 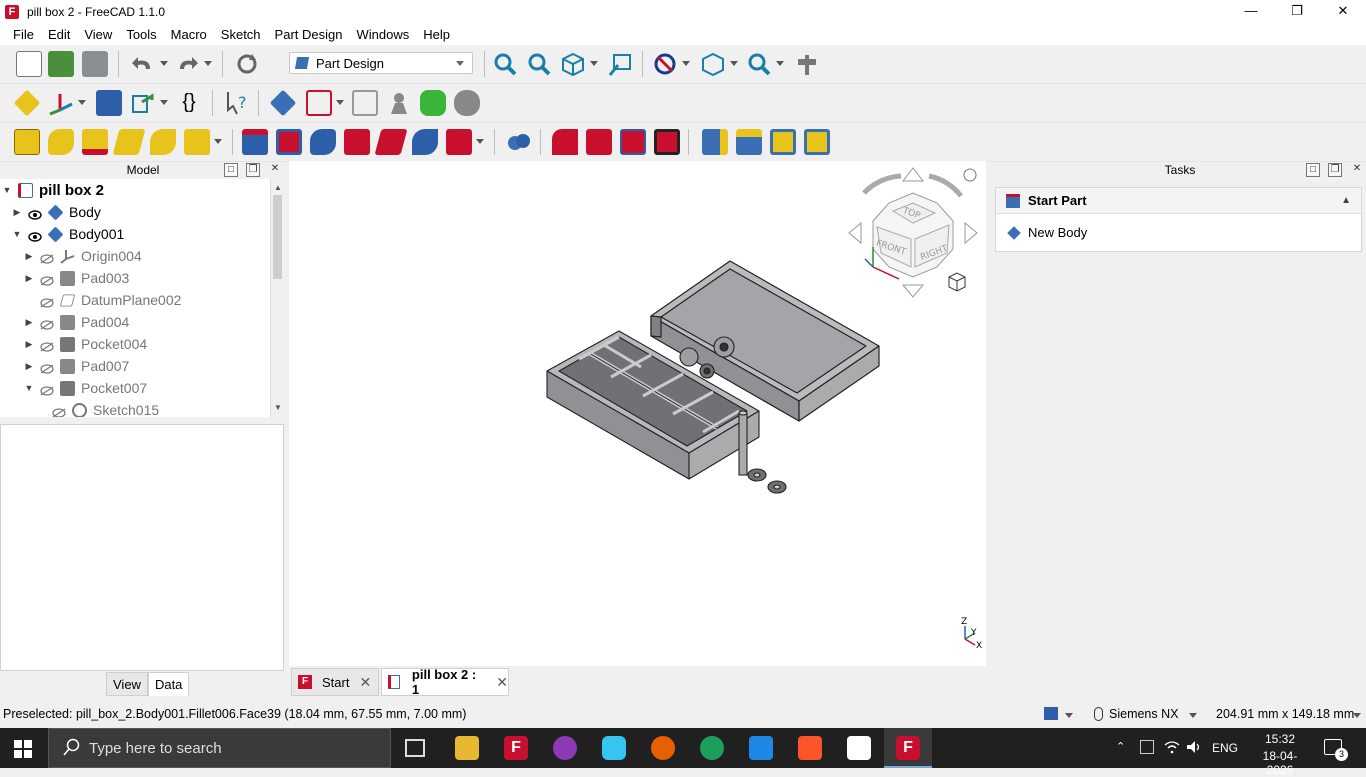 What do you see at coordinates (749, 142) in the screenshot?
I see `linear-pattern-icon` at bounding box center [749, 142].